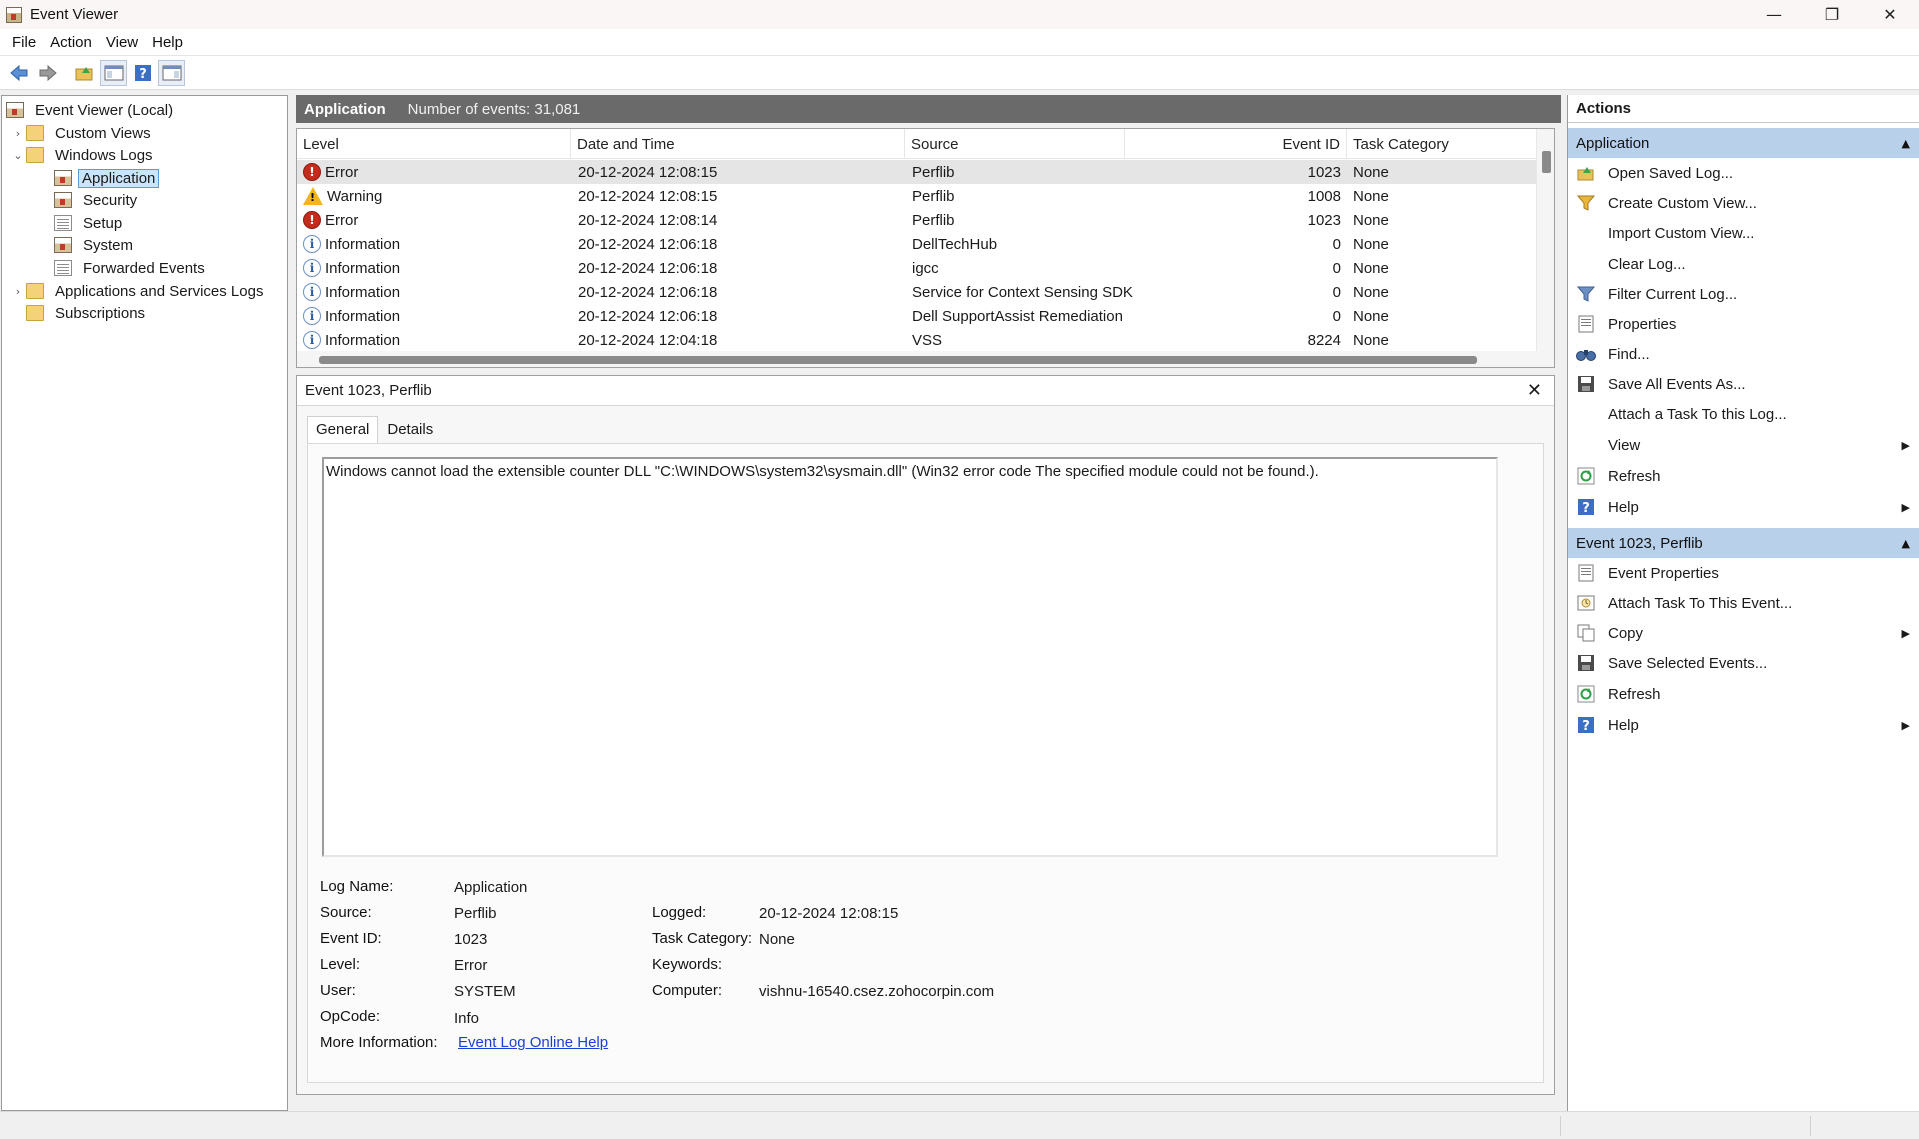  What do you see at coordinates (1336, 292) in the screenshot?
I see `event-id: 0` at bounding box center [1336, 292].